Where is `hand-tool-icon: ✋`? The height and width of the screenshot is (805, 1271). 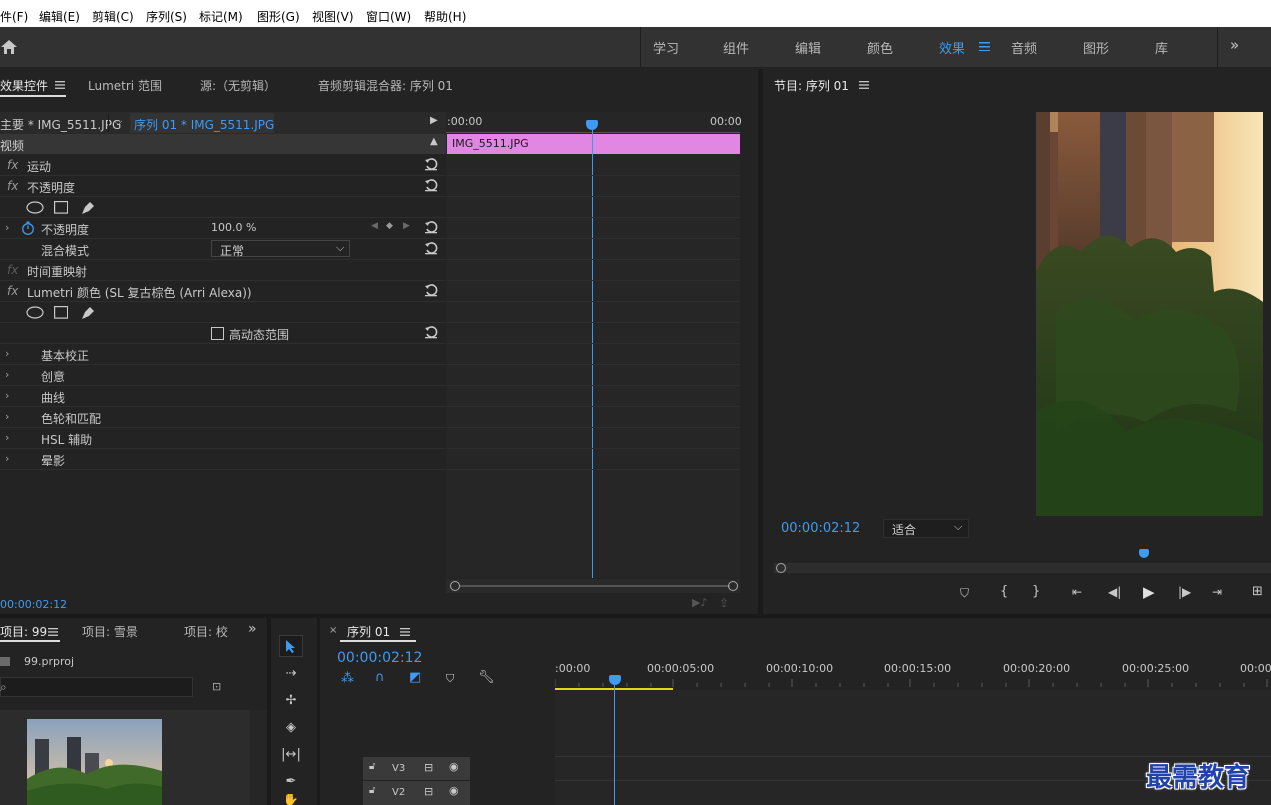
hand-tool-icon: ✋ is located at coordinates (291, 799).